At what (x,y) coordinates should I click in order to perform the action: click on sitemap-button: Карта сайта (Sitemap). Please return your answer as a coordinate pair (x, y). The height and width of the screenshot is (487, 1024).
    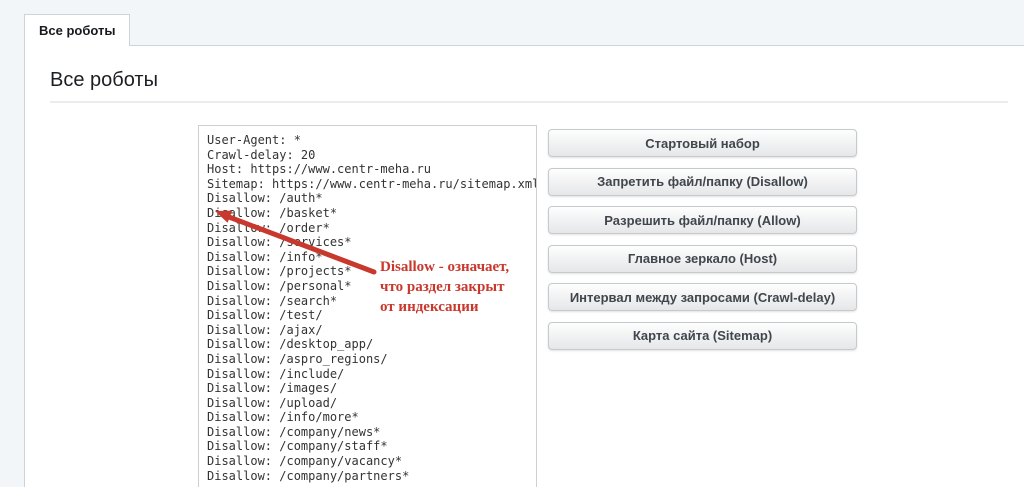
    Looking at the image, I should click on (702, 335).